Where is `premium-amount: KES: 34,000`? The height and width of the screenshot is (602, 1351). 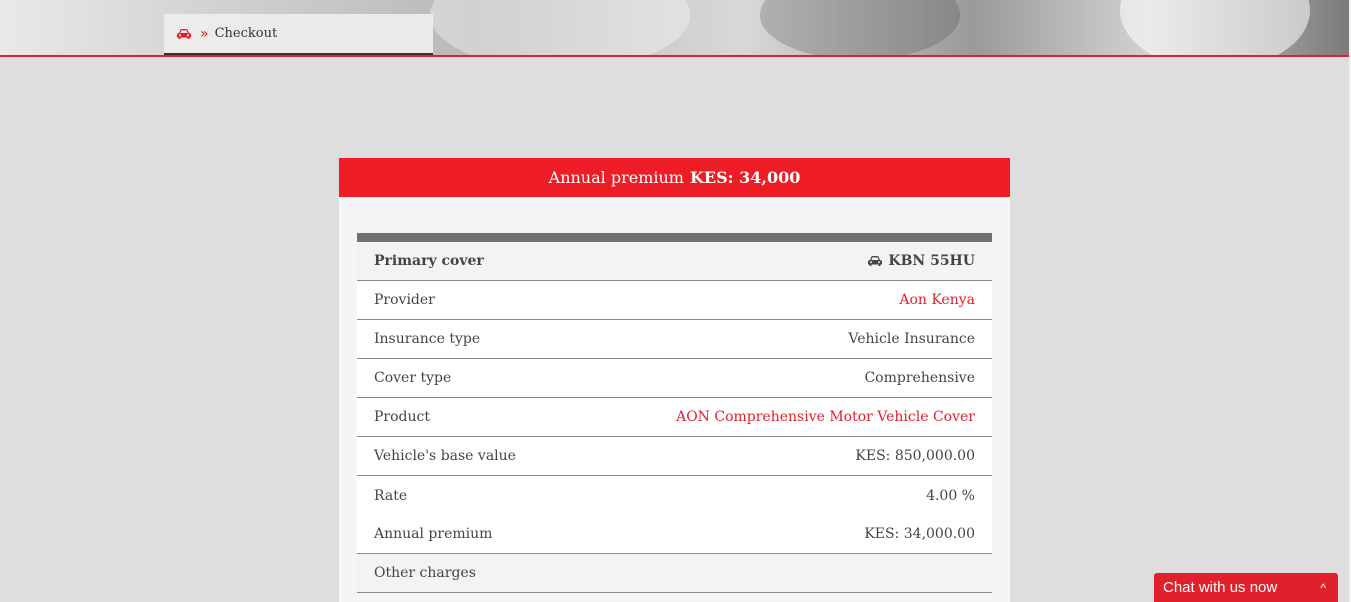
premium-amount: KES: 34,000 is located at coordinates (745, 177).